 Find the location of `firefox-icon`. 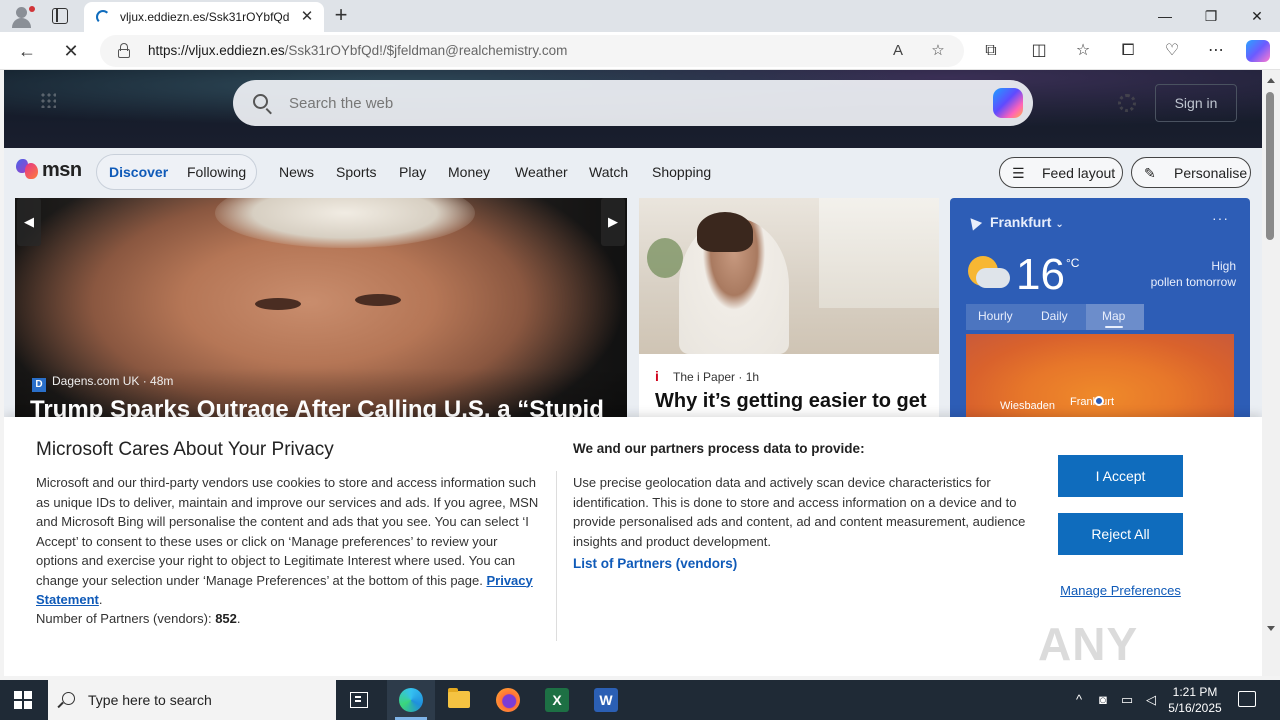

firefox-icon is located at coordinates (508, 700).